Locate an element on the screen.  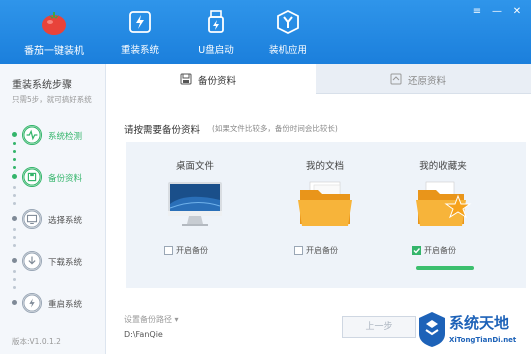
step-label: 备份资料 is located at coordinates (65, 179).